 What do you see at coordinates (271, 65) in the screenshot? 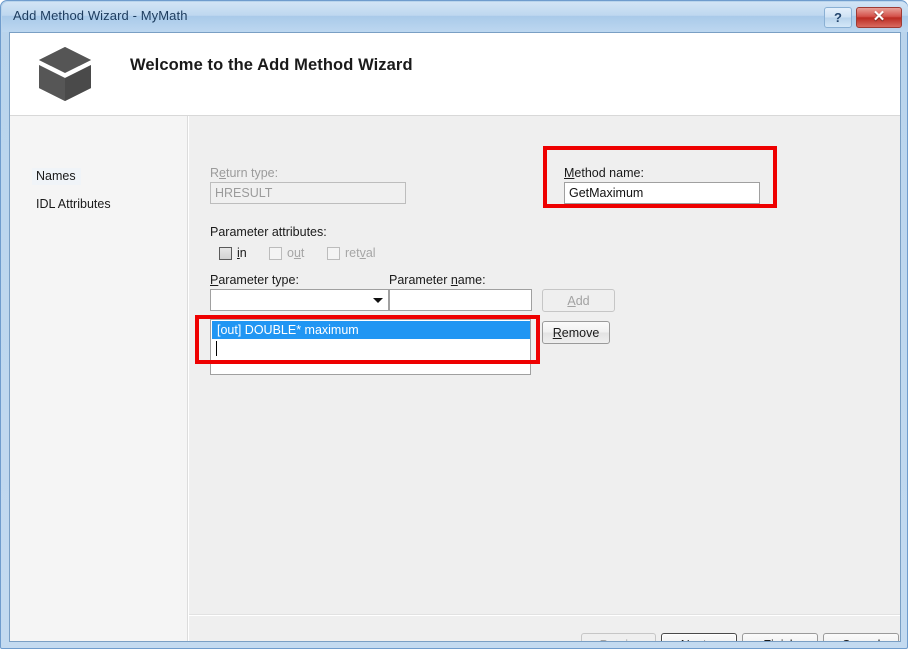
I see `page-title: Welcome to the Add Method Wizard` at bounding box center [271, 65].